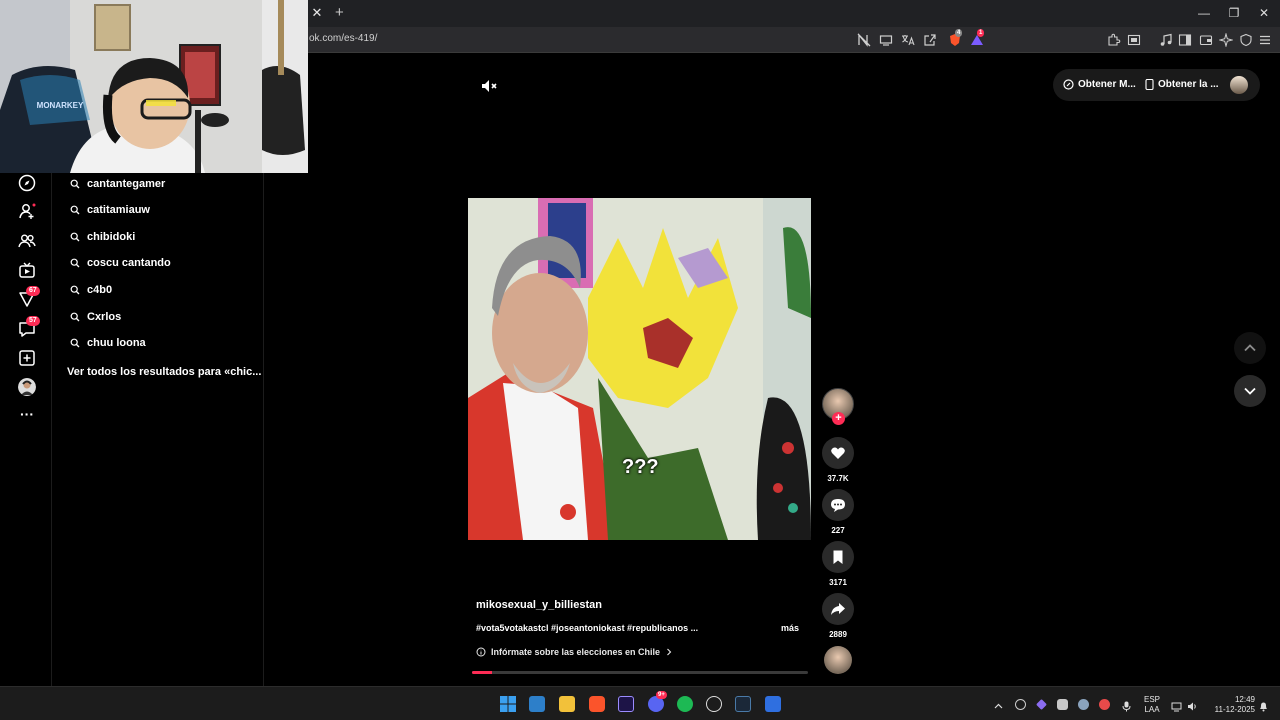 The width and height of the screenshot is (1280, 720). Describe the element at coordinates (489, 86) in the screenshot. I see `mute-toggle-icon` at that location.